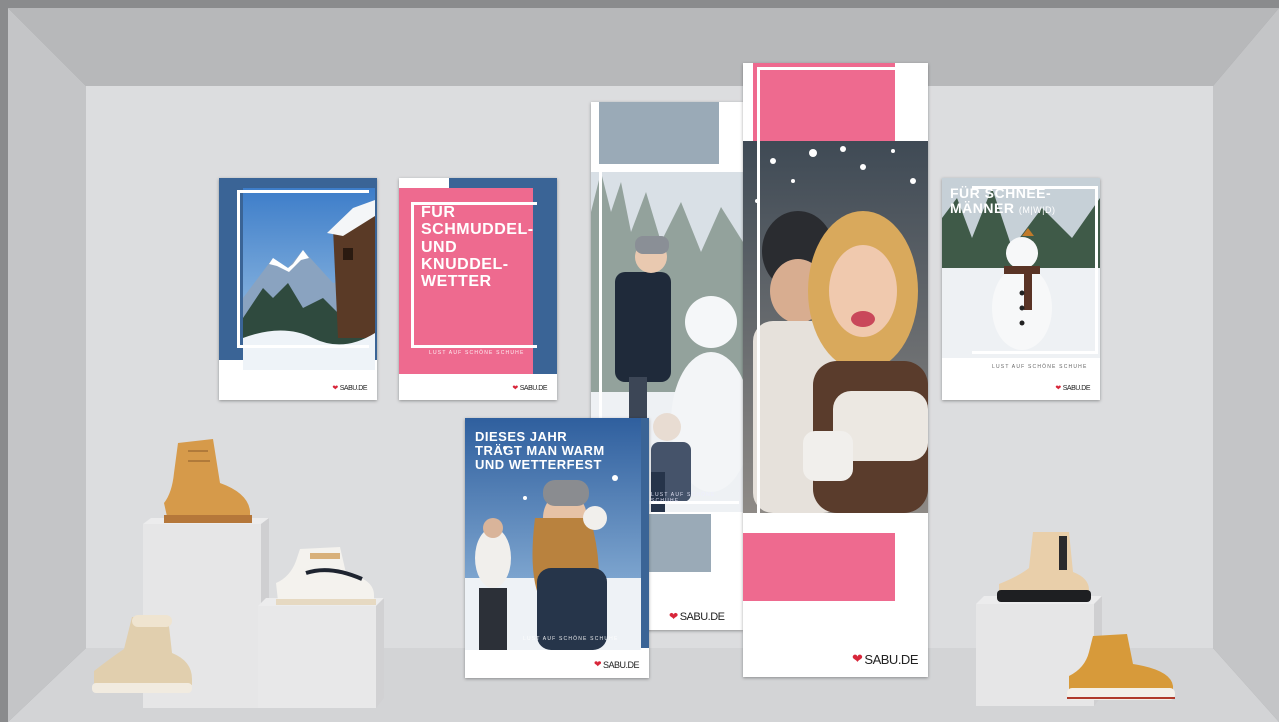  I want to click on poster-greyblue-block, so click(659, 133).